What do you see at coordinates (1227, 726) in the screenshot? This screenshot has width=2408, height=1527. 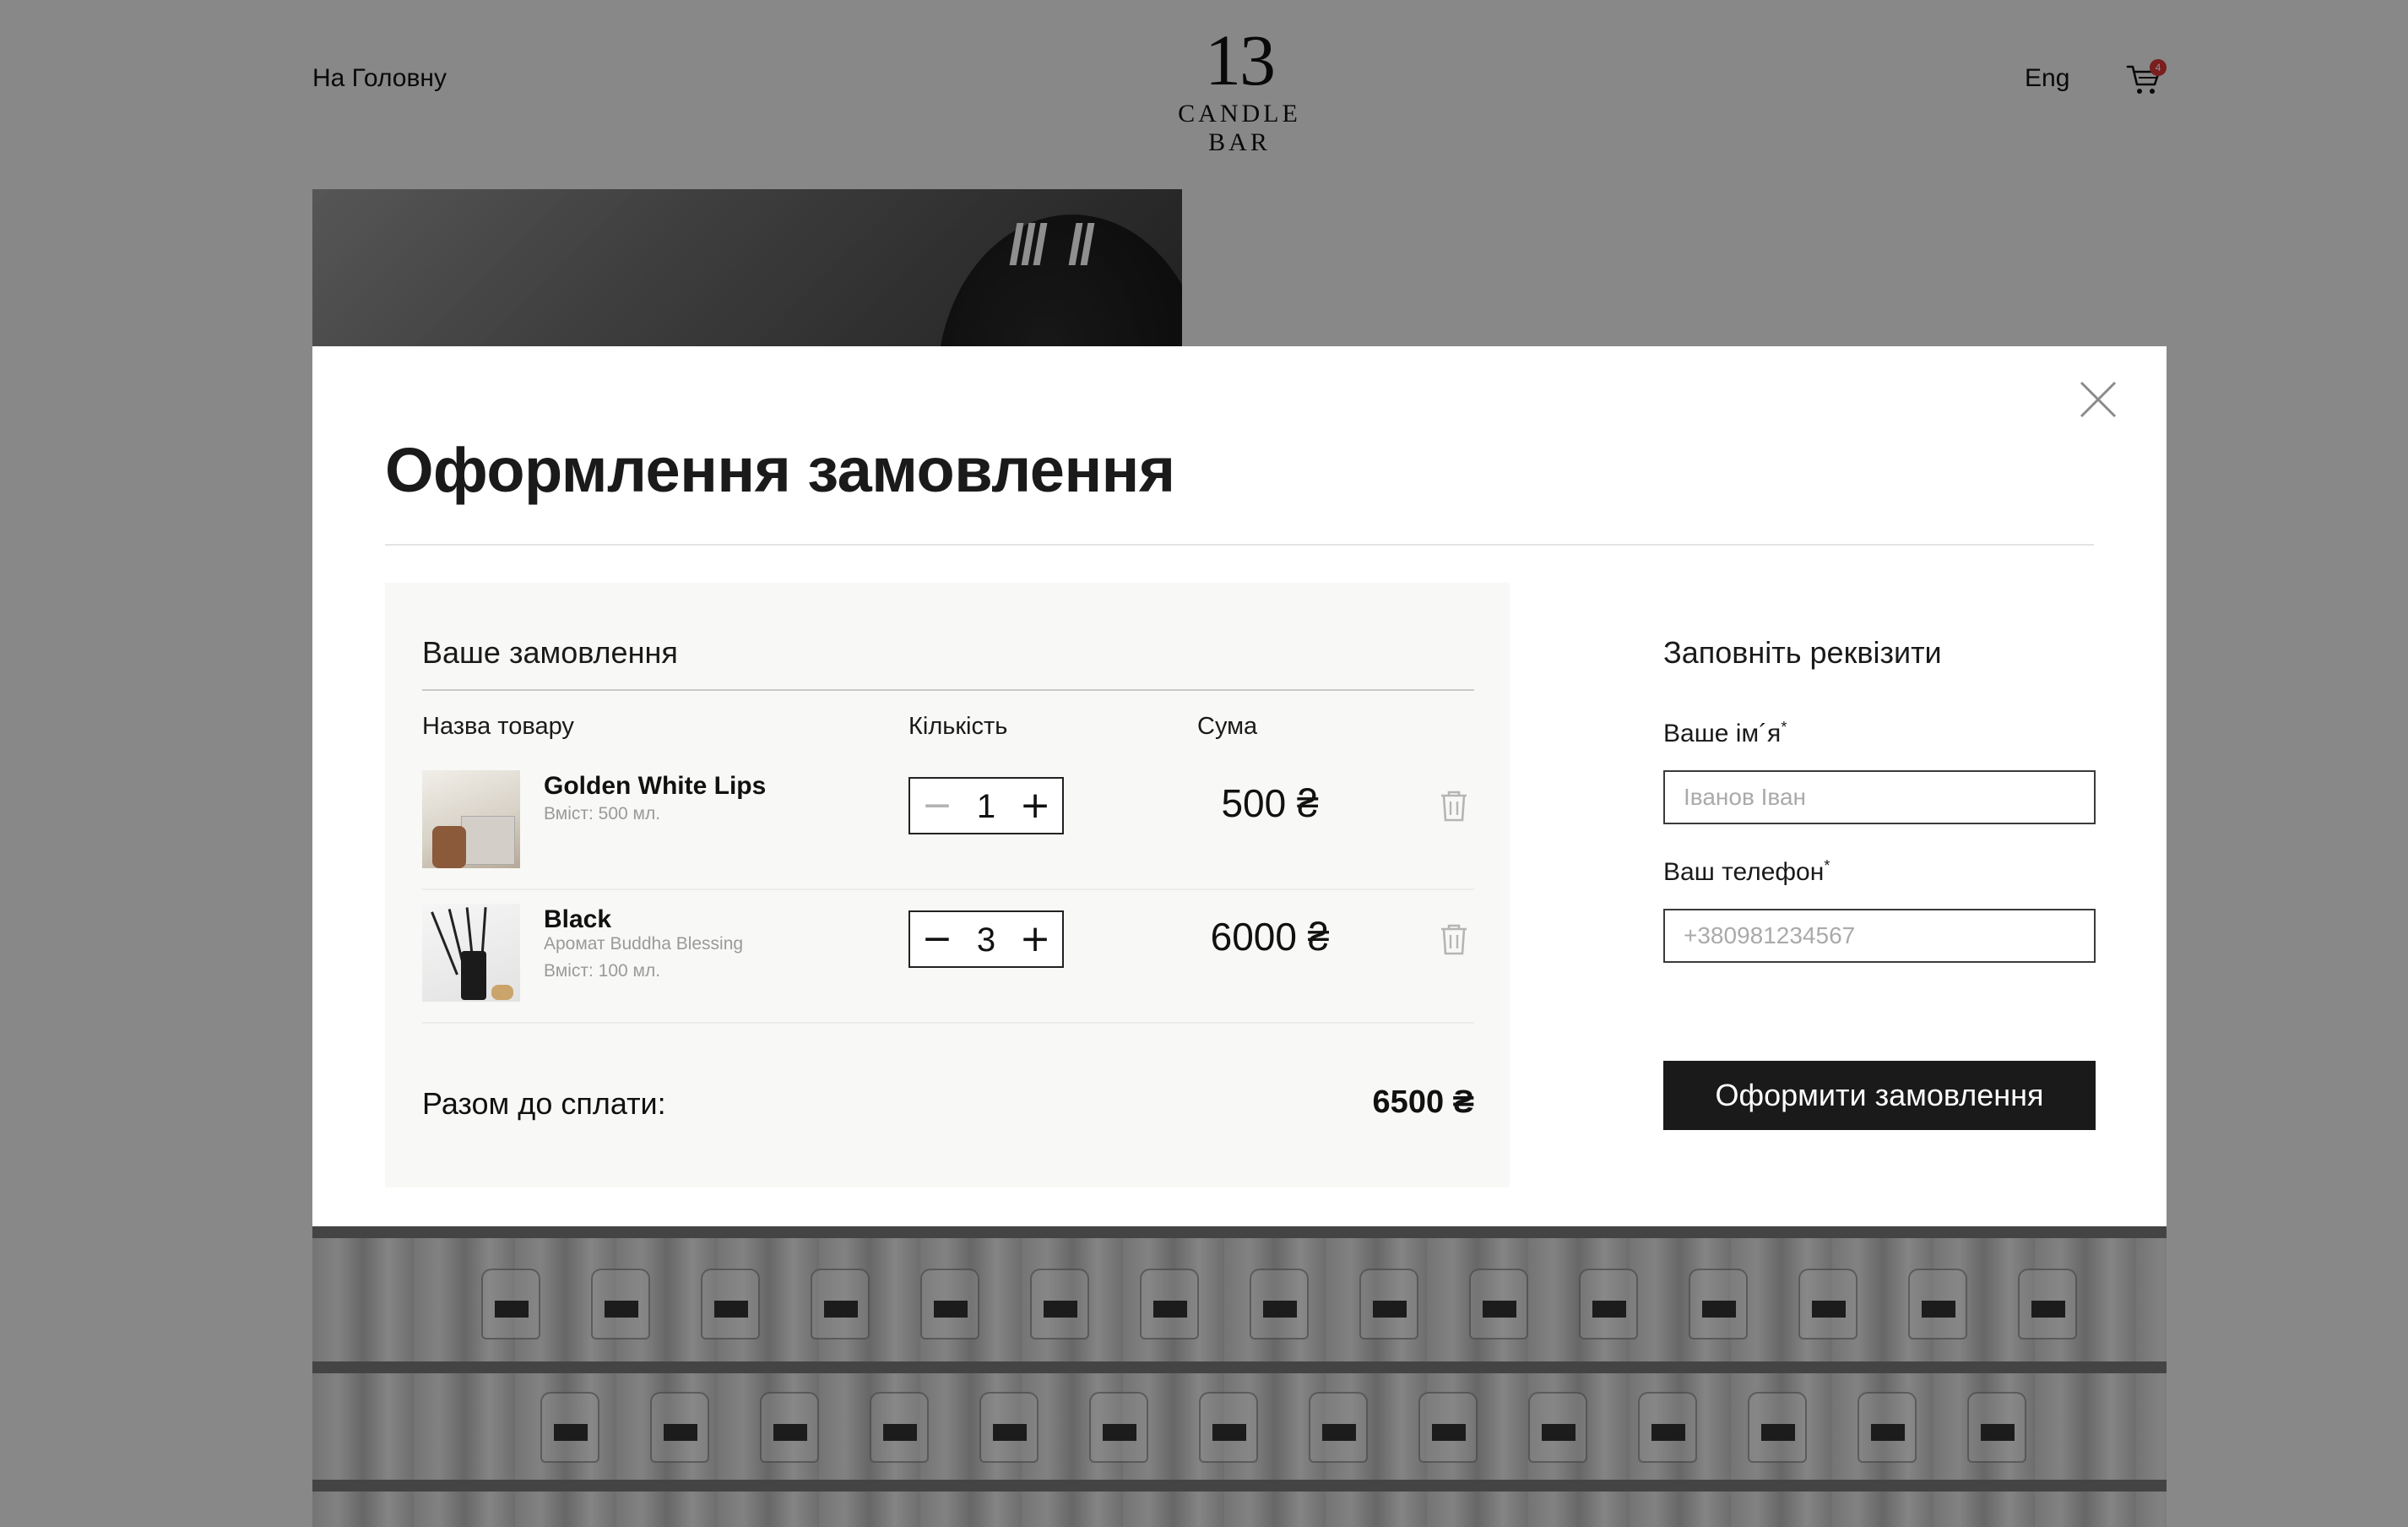 I see `column-header-sum: Сума` at bounding box center [1227, 726].